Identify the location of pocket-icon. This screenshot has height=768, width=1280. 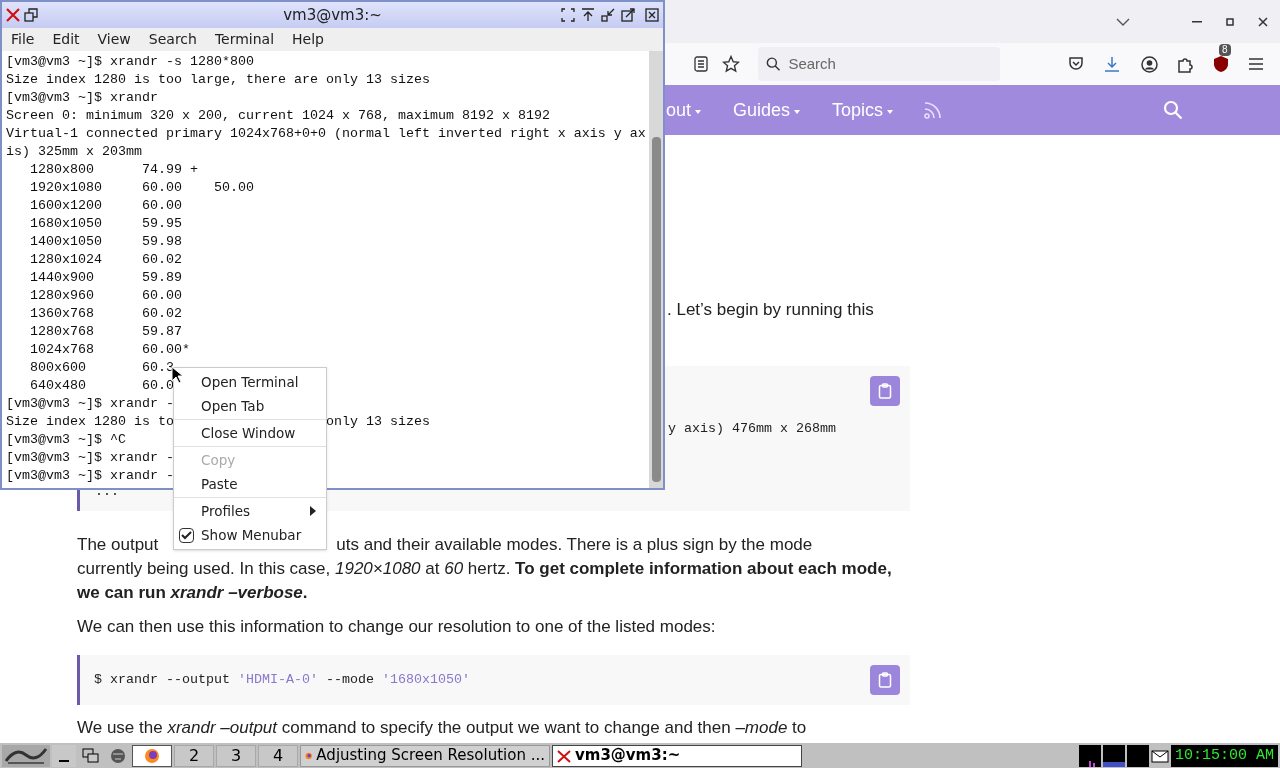
(1076, 64).